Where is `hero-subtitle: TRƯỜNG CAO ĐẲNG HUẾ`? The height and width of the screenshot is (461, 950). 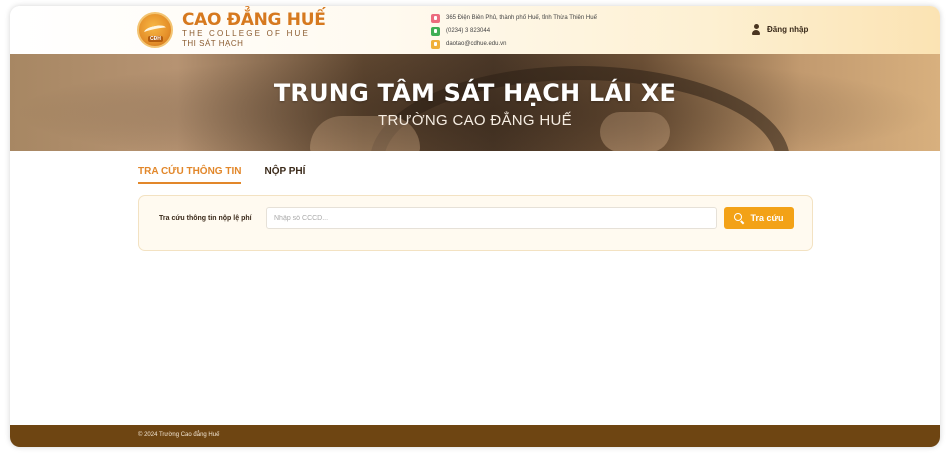
hero-subtitle: TRƯỜNG CAO ĐẲNG HUẾ is located at coordinates (475, 120).